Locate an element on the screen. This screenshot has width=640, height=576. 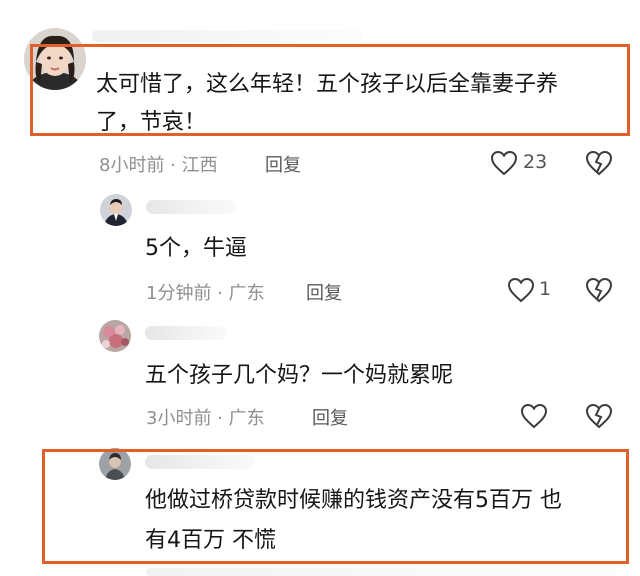
like-count: 1 is located at coordinates (545, 289).